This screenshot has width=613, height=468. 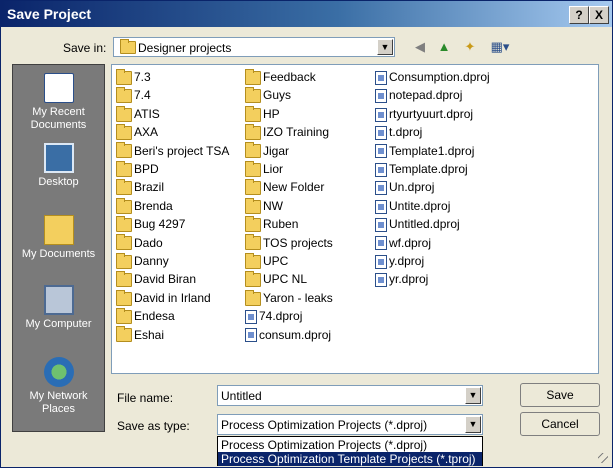 I want to click on file-item: Consumption.dproj, so click(x=432, y=77).